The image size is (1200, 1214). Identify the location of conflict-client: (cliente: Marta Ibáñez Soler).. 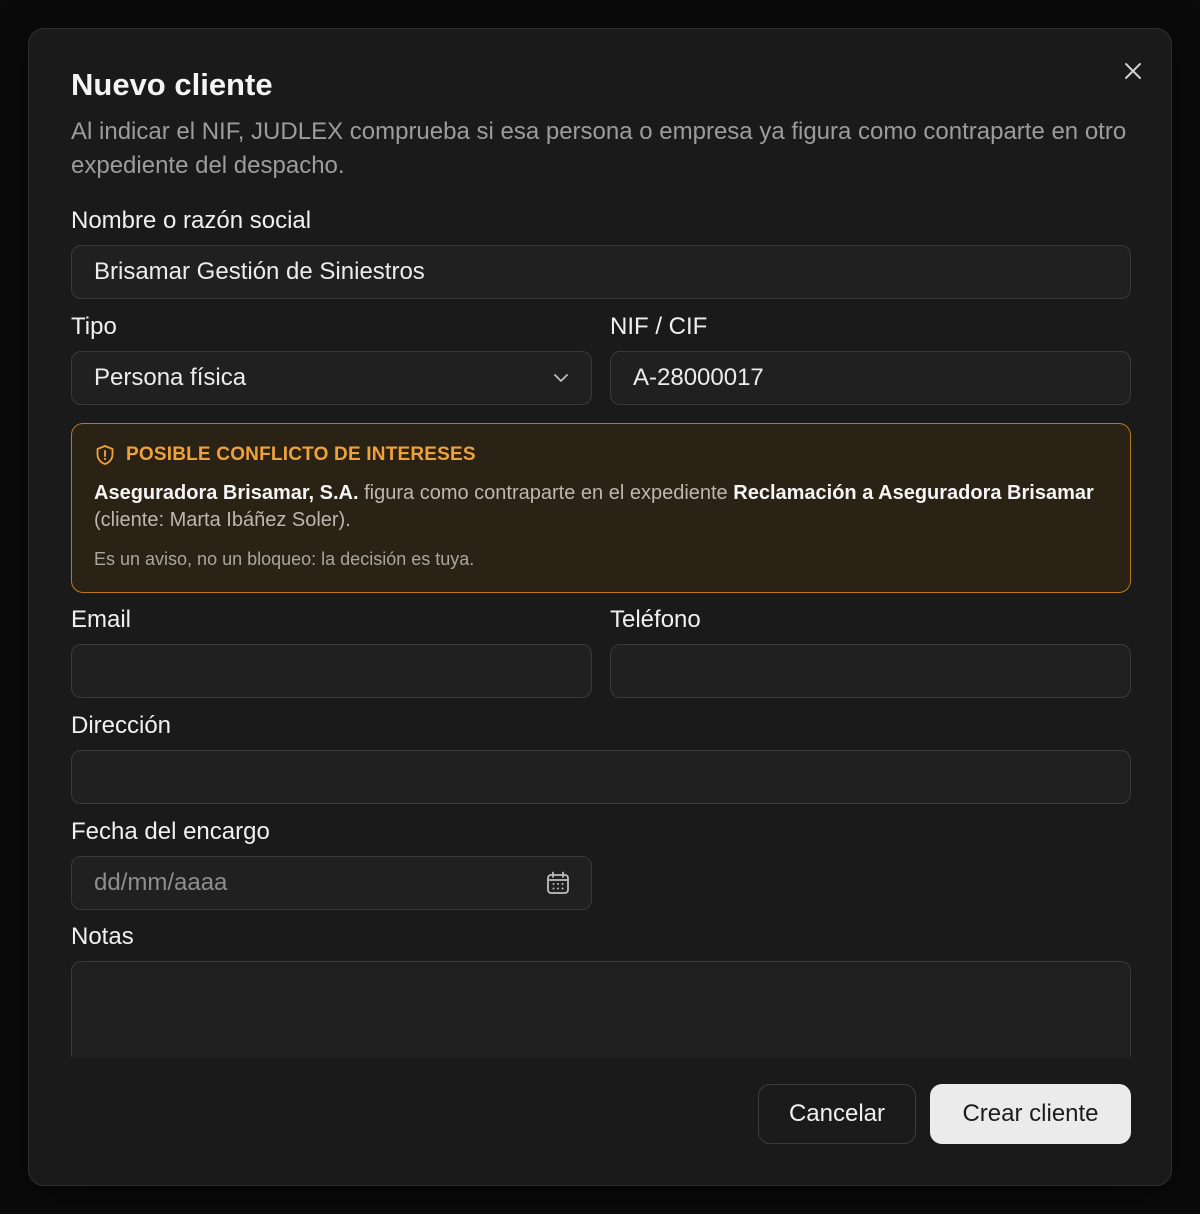
(222, 520).